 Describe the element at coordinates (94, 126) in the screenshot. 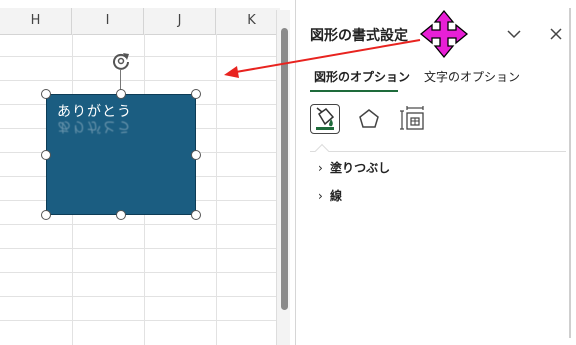

I see `shape-text-reflection: ありがとう` at that location.